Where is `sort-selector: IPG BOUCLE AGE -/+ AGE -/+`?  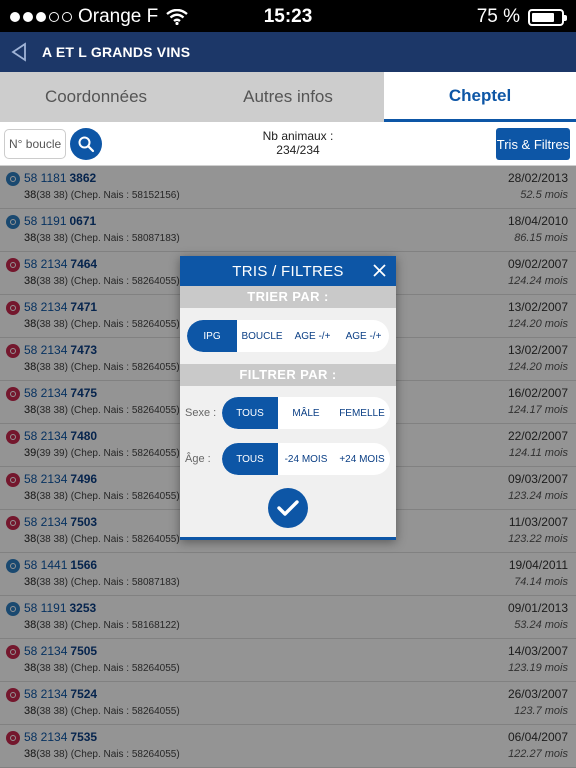
sort-selector: IPG BOUCLE AGE -/+ AGE -/+ is located at coordinates (288, 336).